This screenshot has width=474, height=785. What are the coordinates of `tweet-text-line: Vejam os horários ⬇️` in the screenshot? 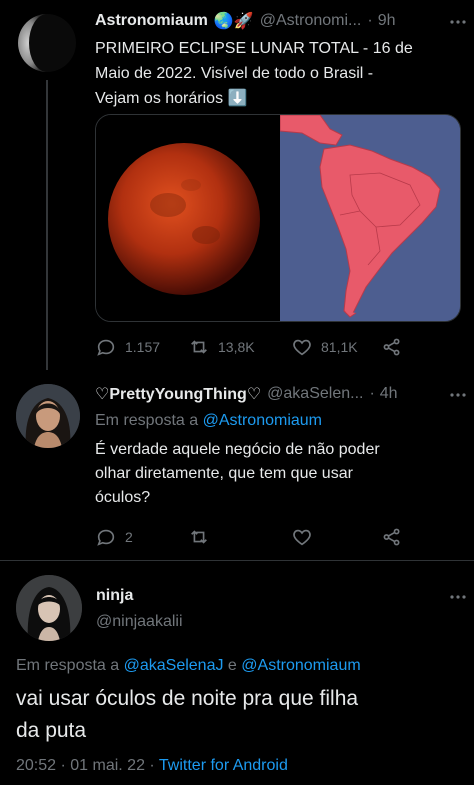 It's located at (280, 98).